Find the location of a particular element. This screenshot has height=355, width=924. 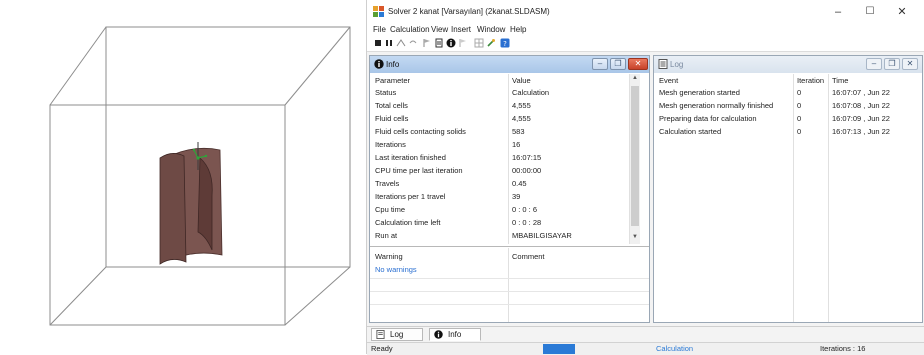

log-time: 16:07:13 , Jun 22 is located at coordinates (861, 131).